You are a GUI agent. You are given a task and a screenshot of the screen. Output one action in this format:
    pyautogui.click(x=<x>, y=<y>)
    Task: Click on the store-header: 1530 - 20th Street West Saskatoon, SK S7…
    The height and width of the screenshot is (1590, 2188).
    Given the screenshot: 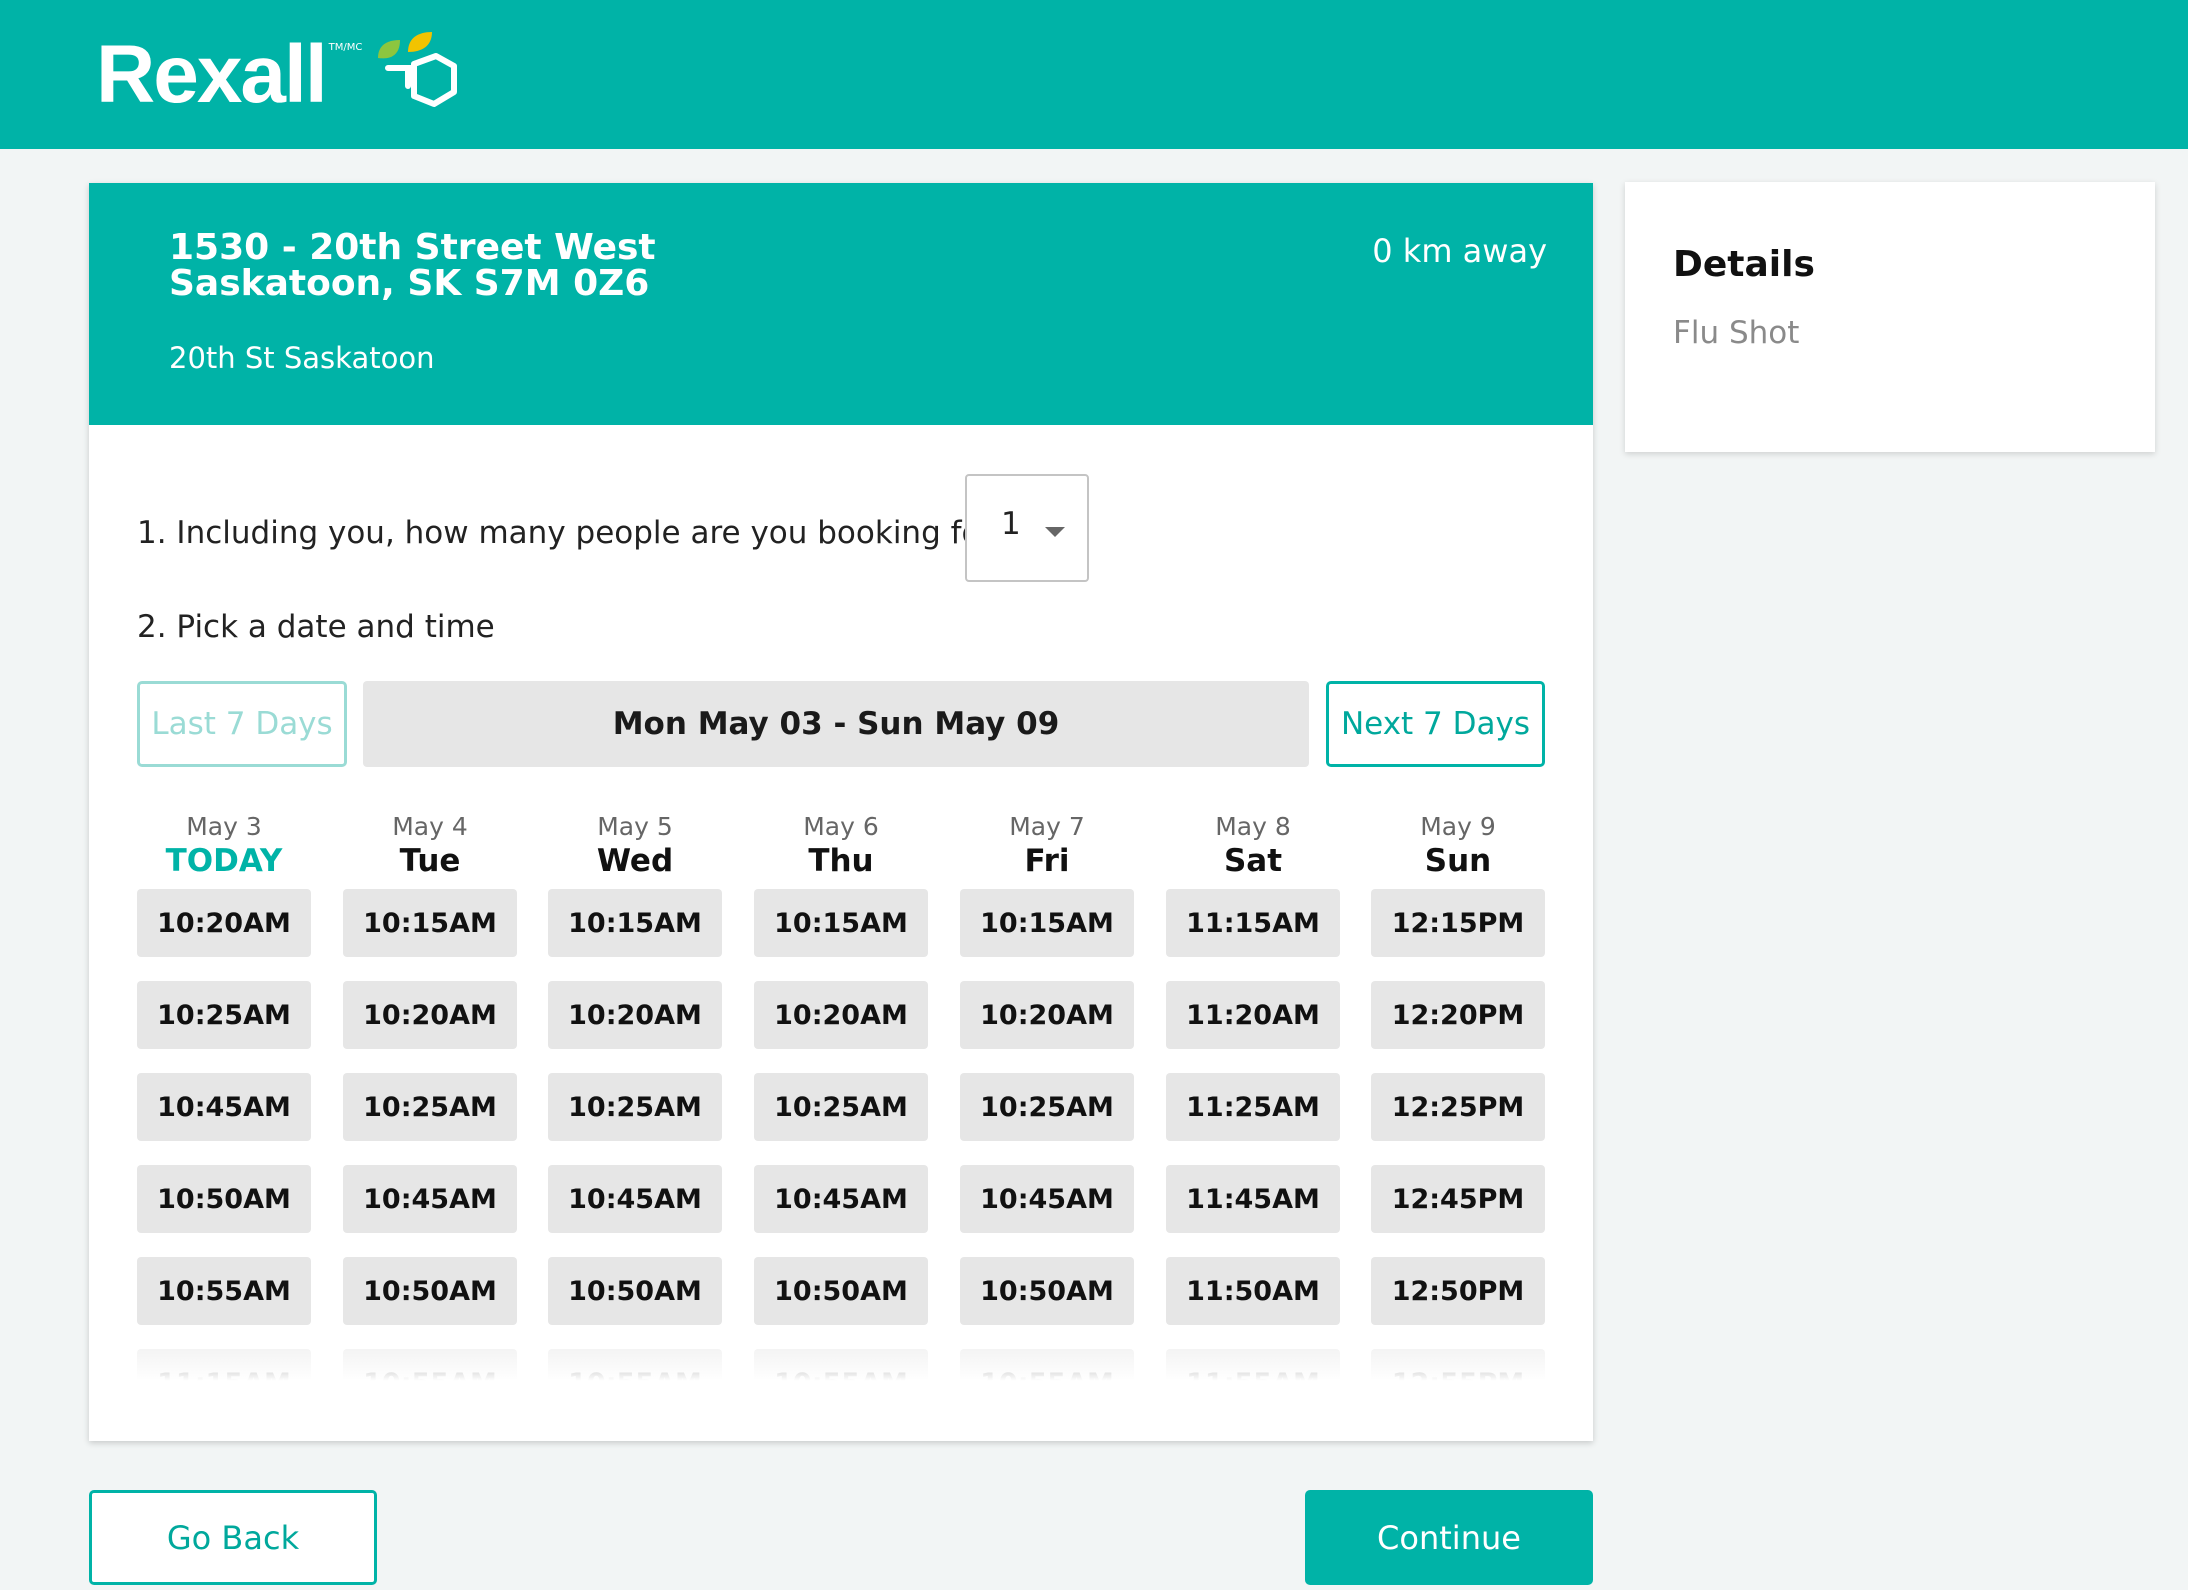 What is the action you would take?
    pyautogui.click(x=841, y=304)
    